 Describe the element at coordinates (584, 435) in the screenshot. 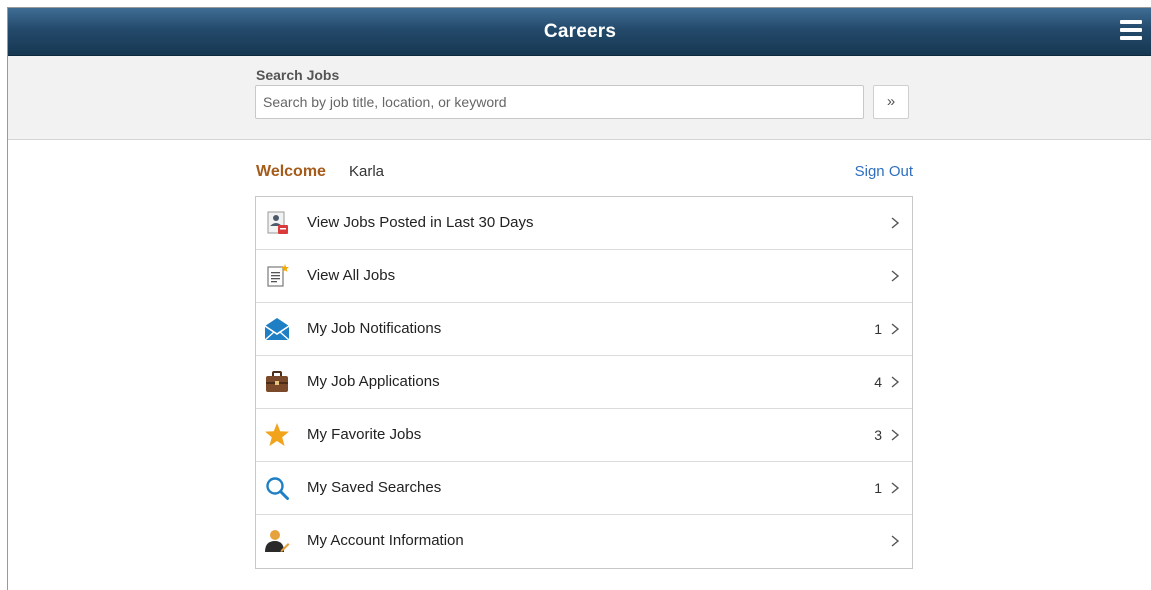

I see `menu-item-favorite-jobs: My Favorite Jobs 3` at that location.